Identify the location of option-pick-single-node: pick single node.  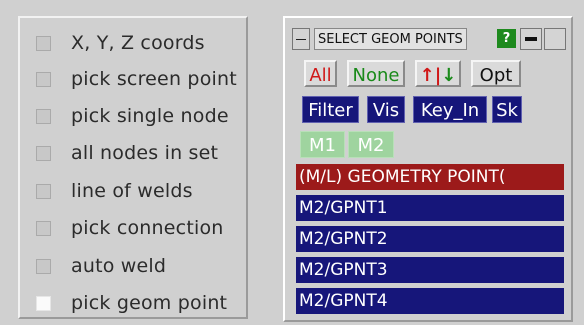
(132, 116).